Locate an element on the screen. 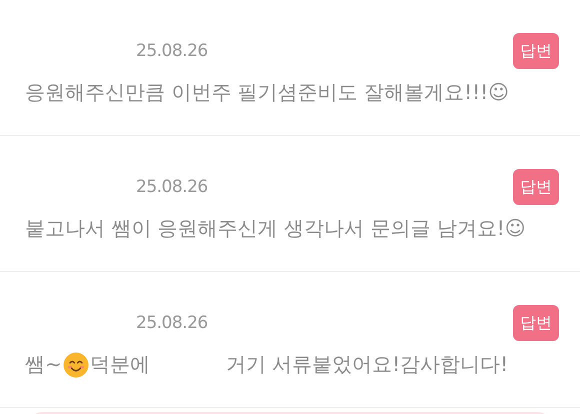  comment-text: 붙고나서 쌤이 응원해주신게 생각나서 문의글 남겨요!☺ is located at coordinates (275, 228).